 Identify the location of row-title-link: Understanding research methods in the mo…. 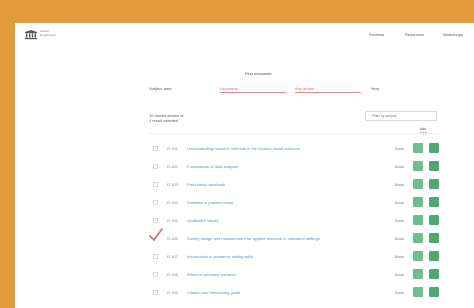
(243, 148).